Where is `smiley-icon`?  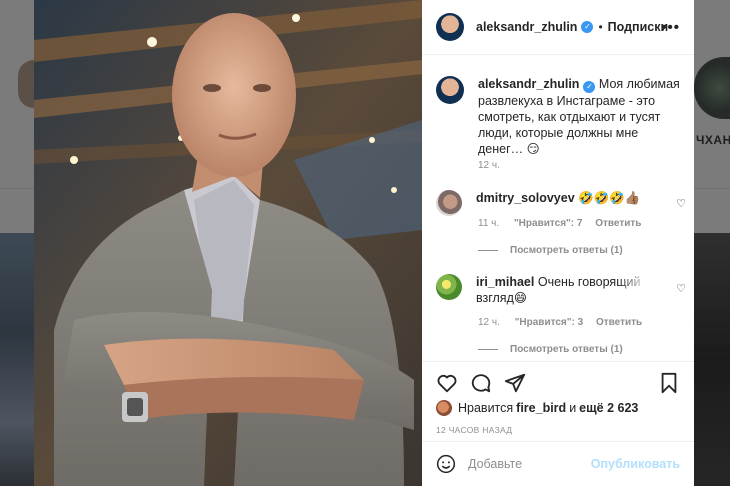
smiley-icon is located at coordinates (446, 464).